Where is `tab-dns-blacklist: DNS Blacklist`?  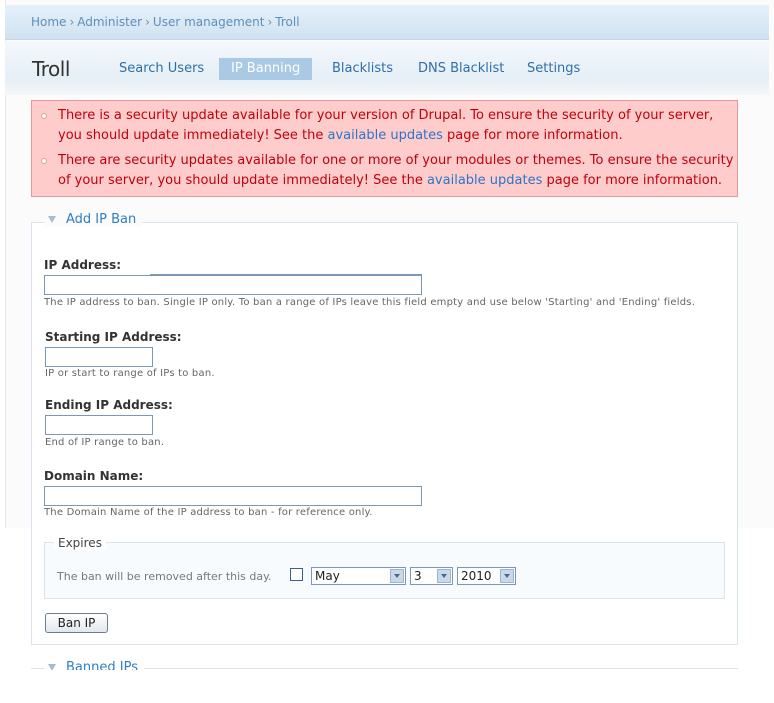
tab-dns-blacklist: DNS Blacklist is located at coordinates (461, 69).